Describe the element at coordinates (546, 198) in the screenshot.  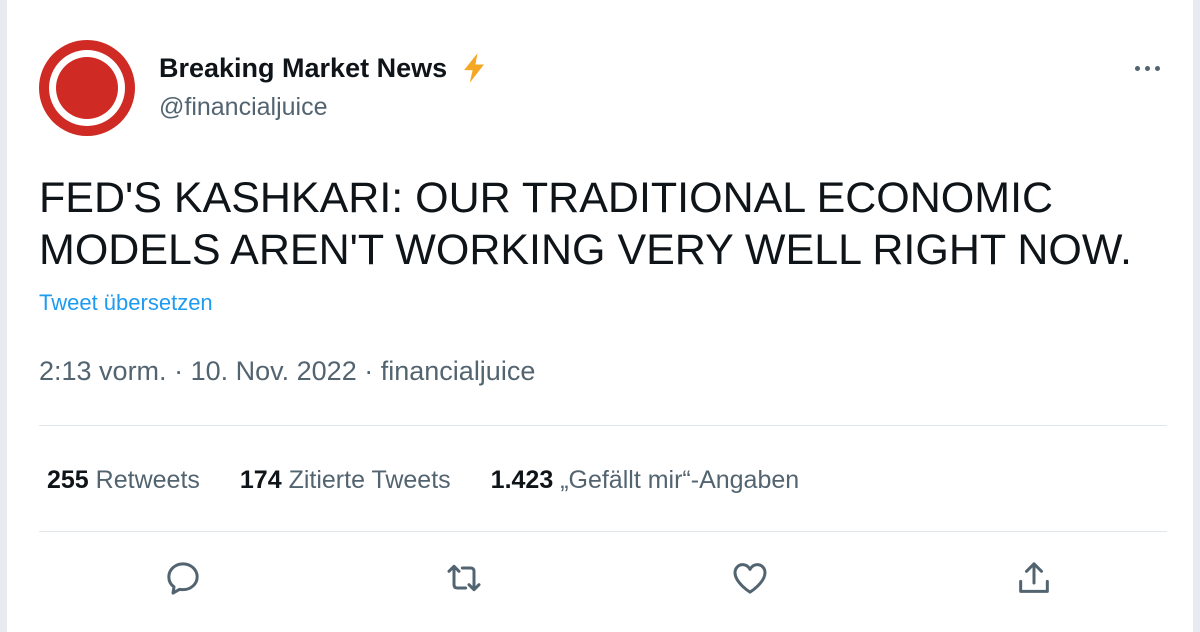
I see `tweet-text-line: FED'S KASHKARI: OUR TRADITIONAL ECONOMIC` at that location.